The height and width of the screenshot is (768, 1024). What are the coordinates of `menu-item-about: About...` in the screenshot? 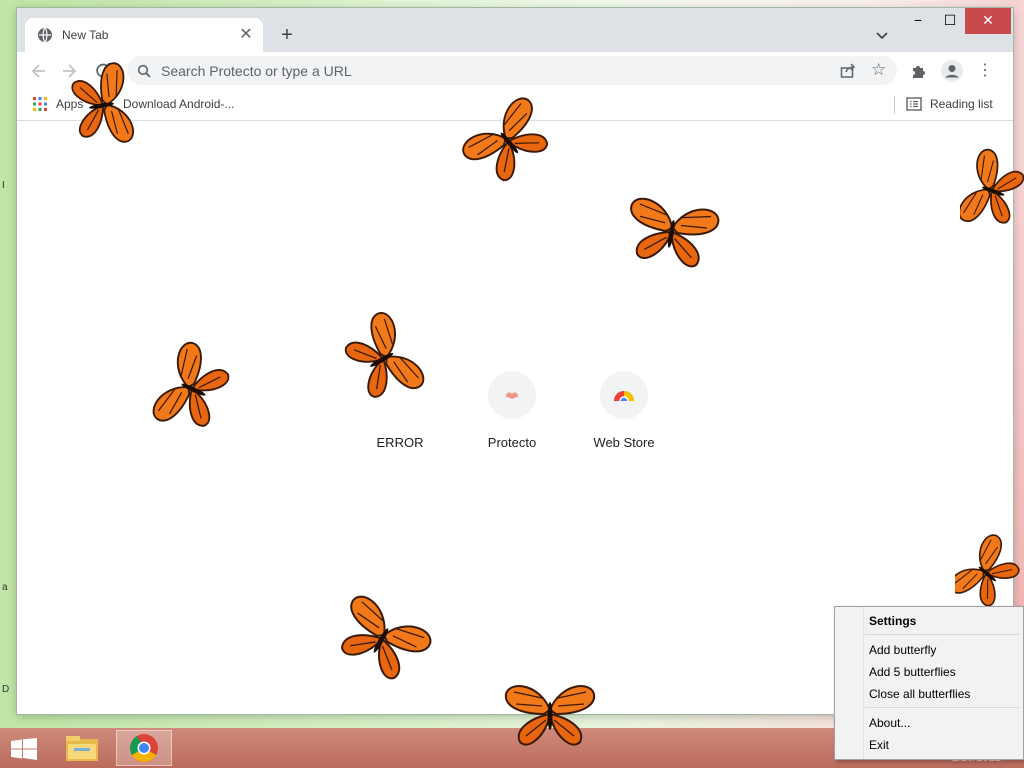 It's located at (889, 723).